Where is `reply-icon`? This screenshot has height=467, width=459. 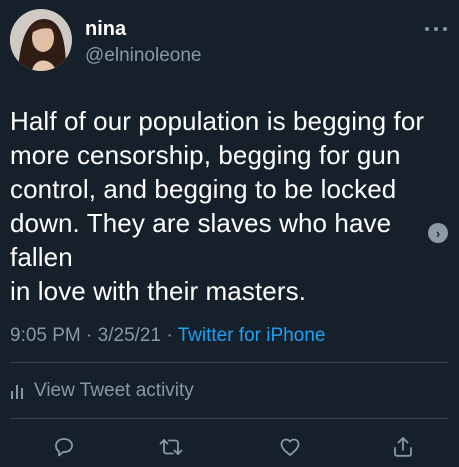 reply-icon is located at coordinates (64, 447).